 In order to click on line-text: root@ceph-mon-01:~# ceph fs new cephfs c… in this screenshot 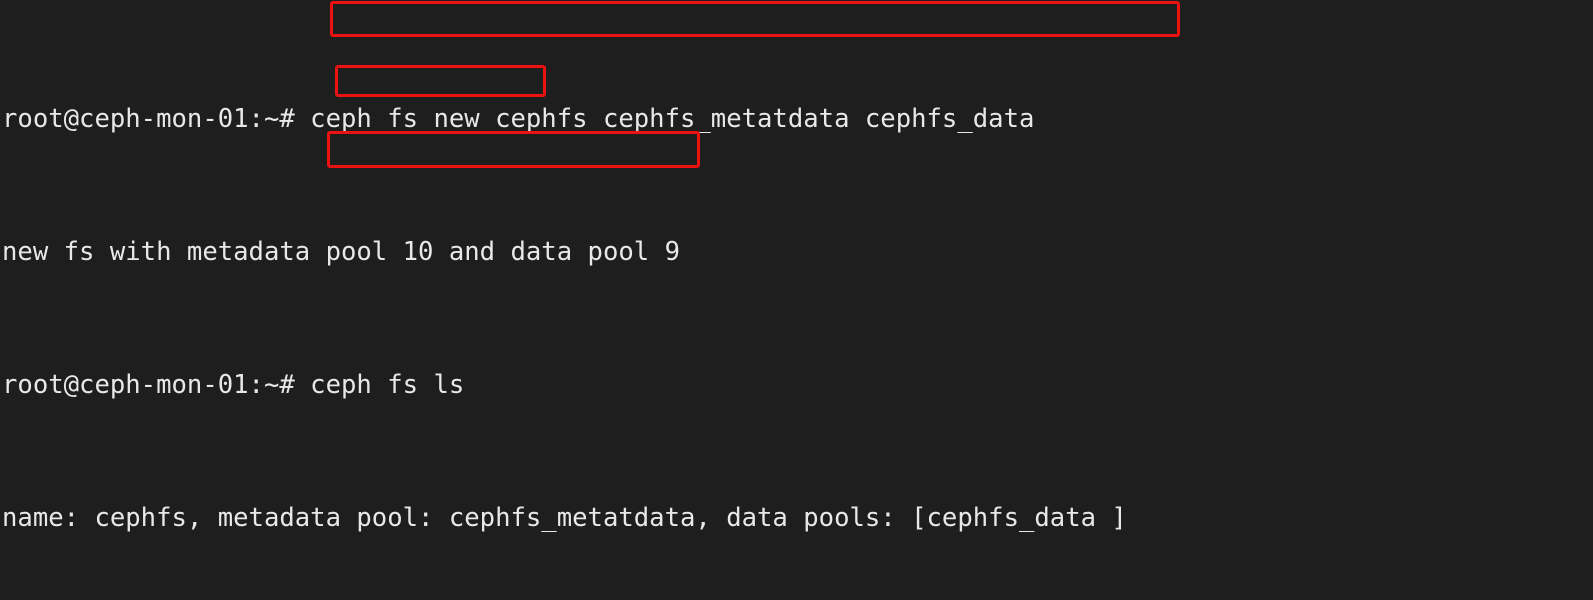, I will do `click(518, 118)`.